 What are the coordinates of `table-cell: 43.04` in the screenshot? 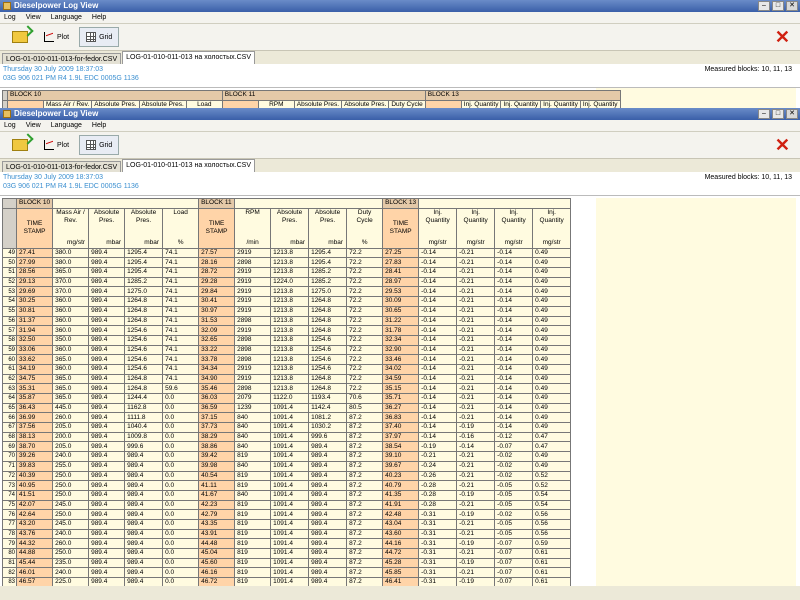 It's located at (401, 524).